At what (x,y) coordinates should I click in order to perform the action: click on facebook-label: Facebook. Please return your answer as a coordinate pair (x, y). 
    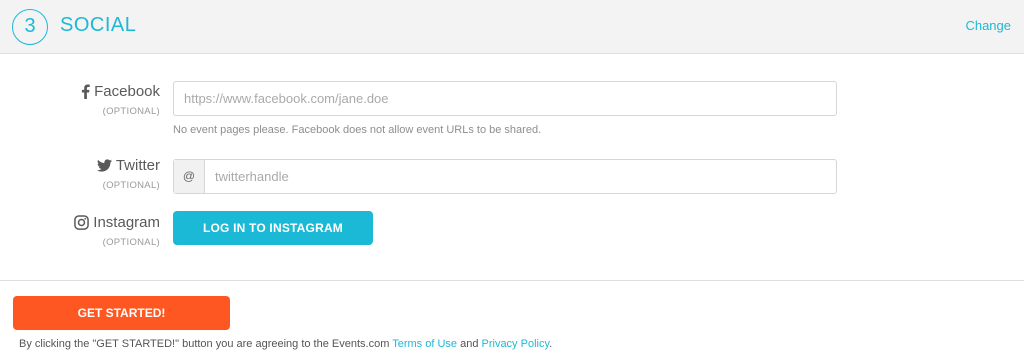
    Looking at the image, I should click on (127, 91).